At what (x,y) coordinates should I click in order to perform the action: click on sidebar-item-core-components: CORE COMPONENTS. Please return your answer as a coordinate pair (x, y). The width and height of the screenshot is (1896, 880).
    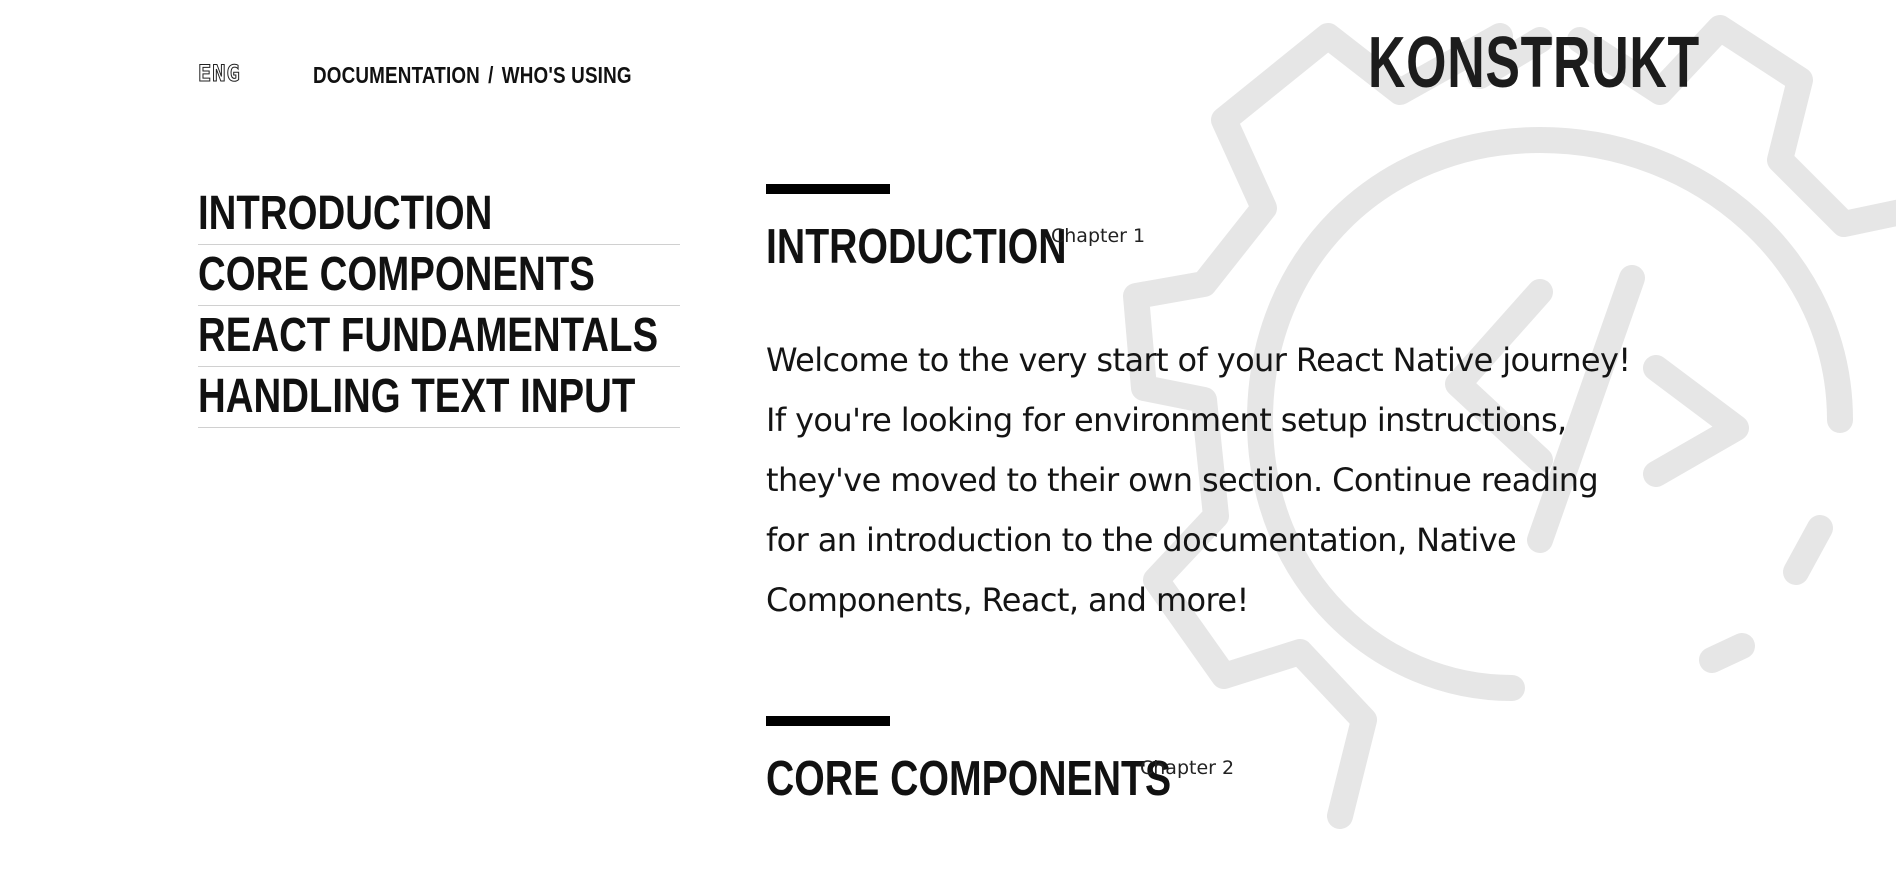
    Looking at the image, I should click on (439, 275).